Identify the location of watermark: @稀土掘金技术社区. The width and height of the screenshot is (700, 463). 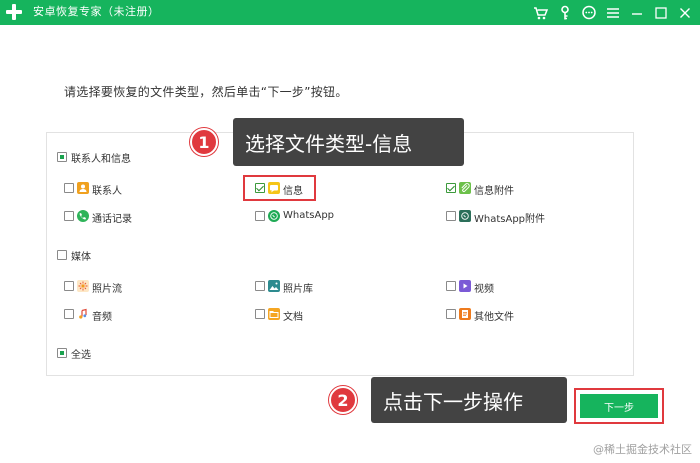
(642, 449).